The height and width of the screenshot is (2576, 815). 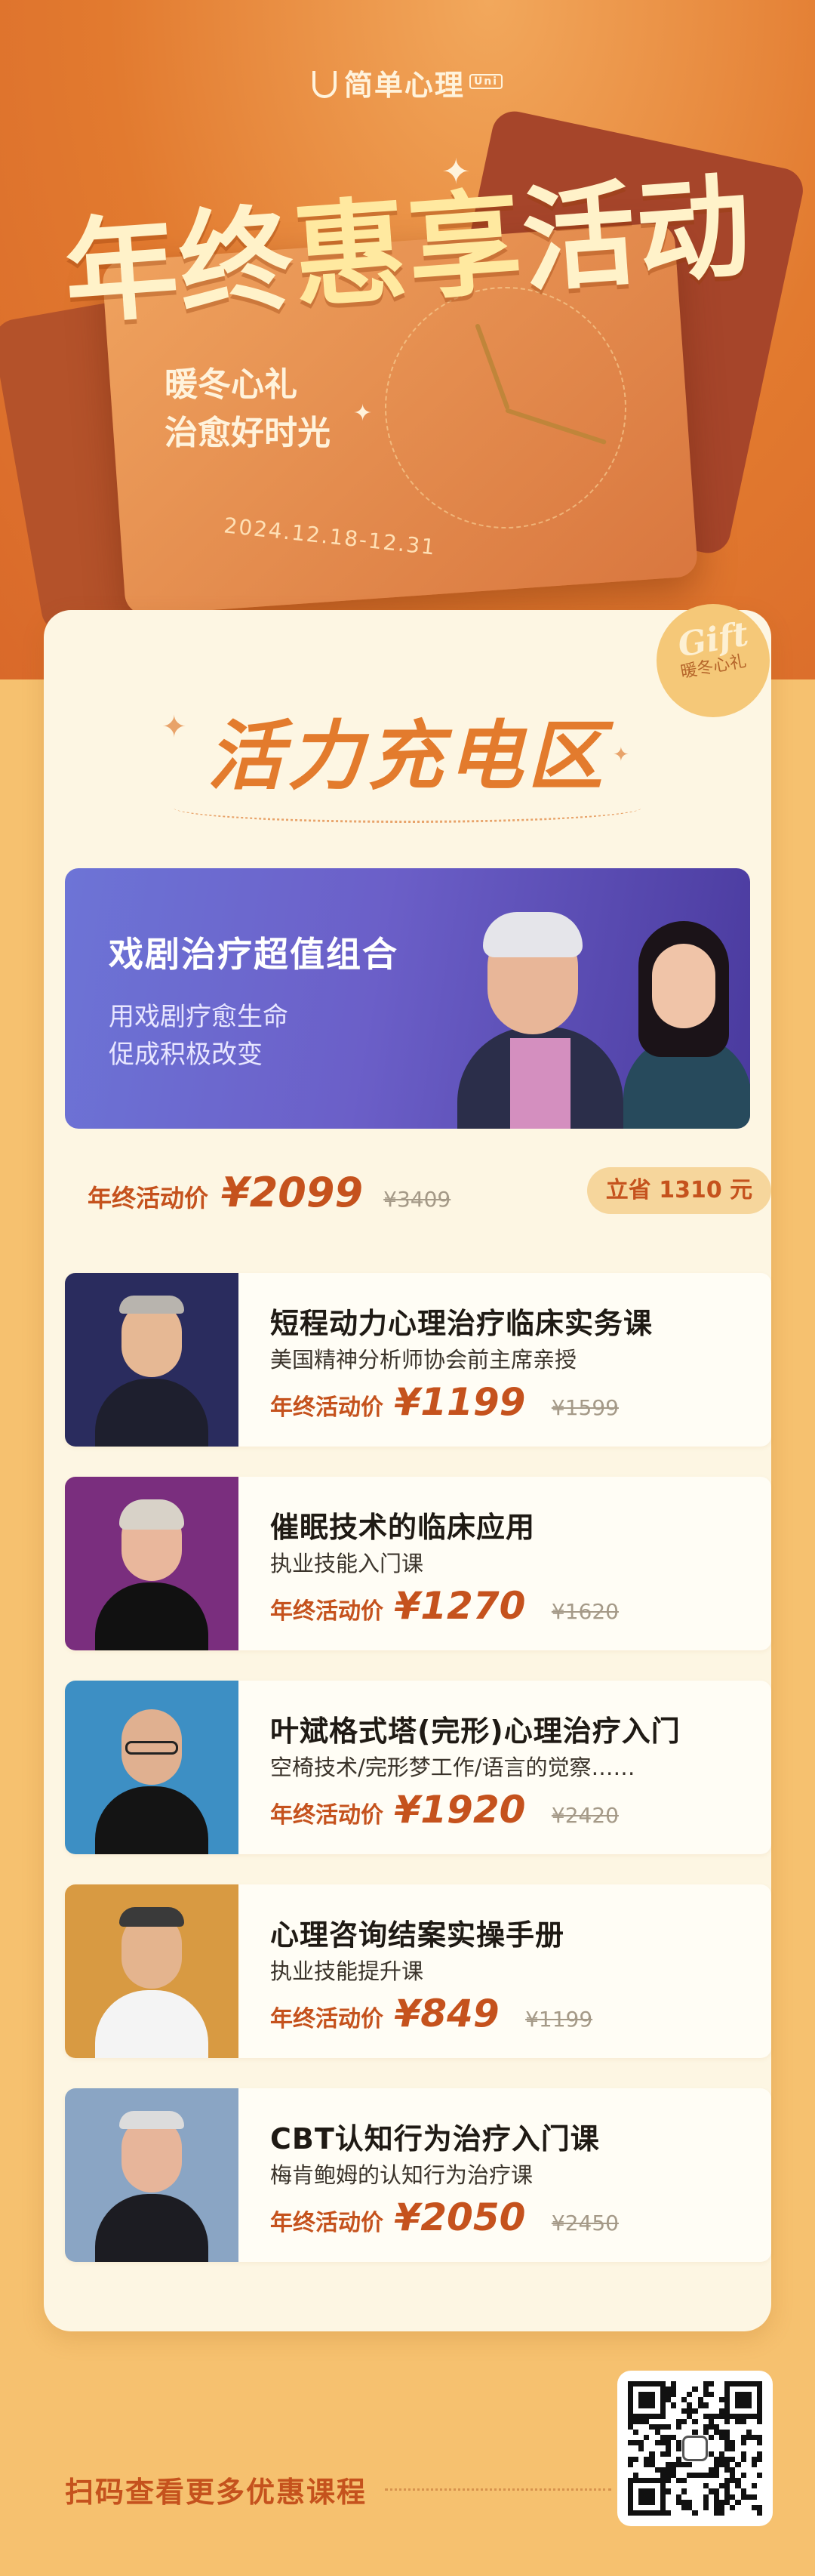 What do you see at coordinates (198, 1036) in the screenshot?
I see `feature-subtitle: 用戏剧疗愈生命 促成积极改变` at bounding box center [198, 1036].